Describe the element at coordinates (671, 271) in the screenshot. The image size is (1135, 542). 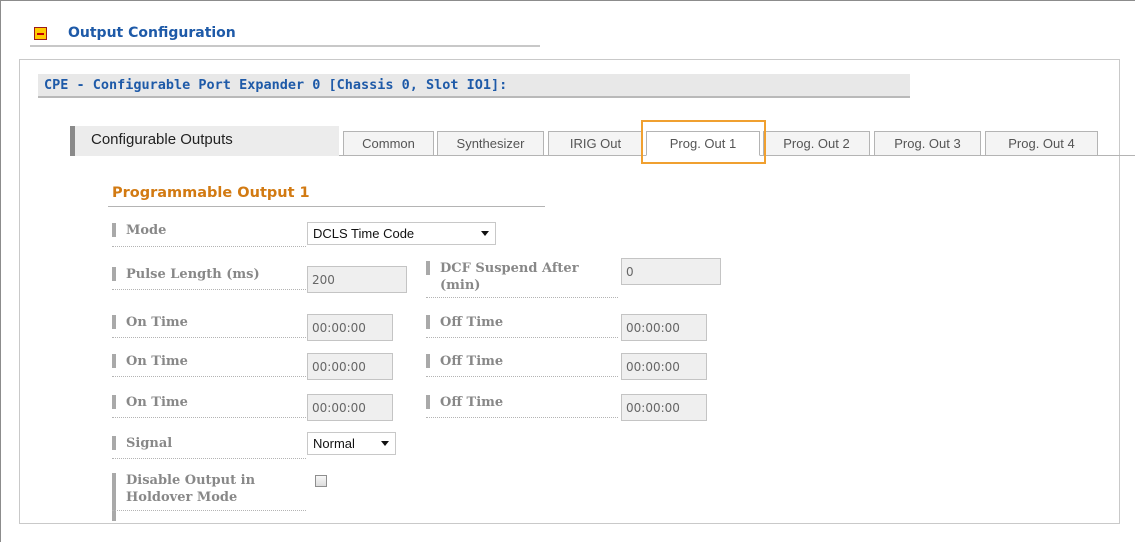
I see `dcf-suspend-field: 0` at that location.